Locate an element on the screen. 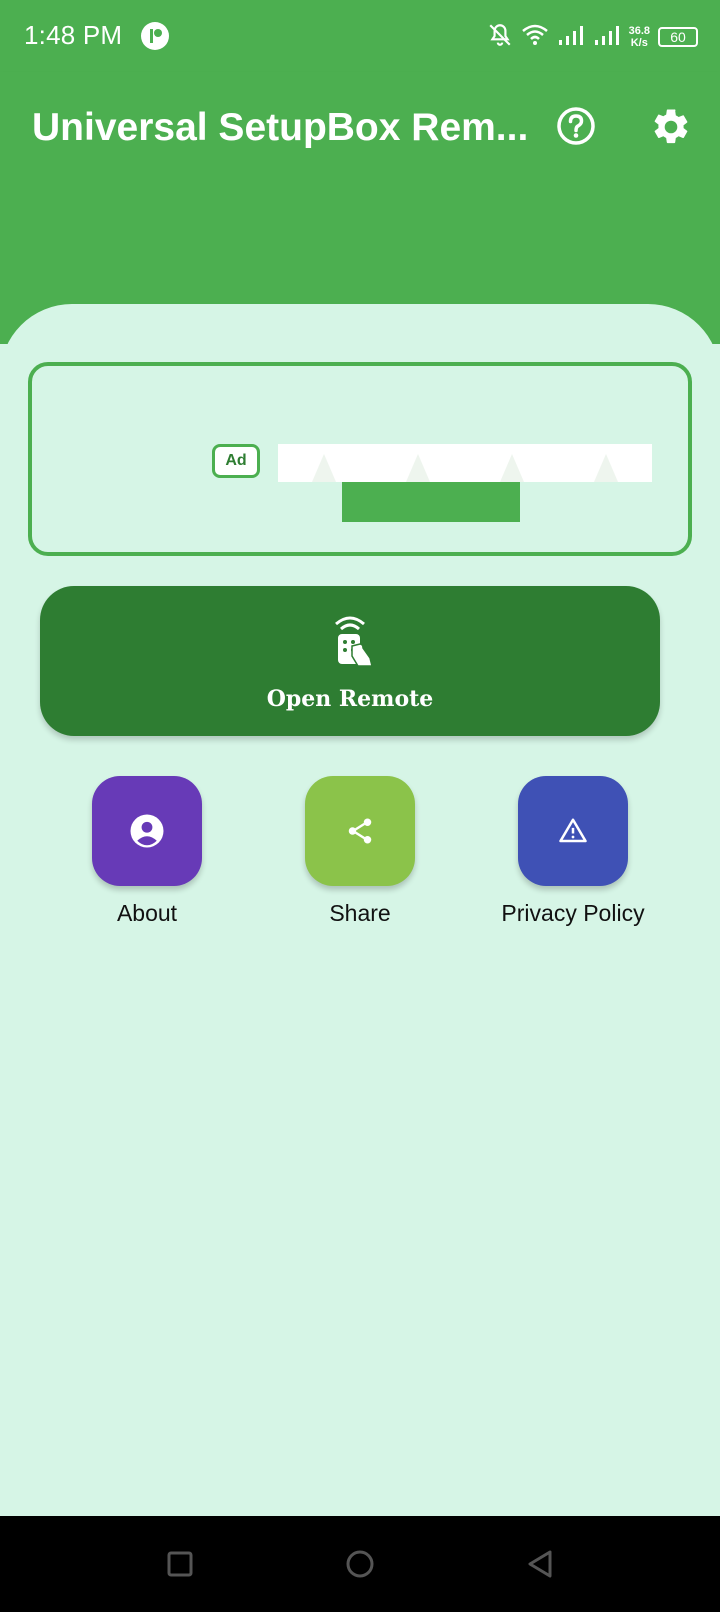 This screenshot has height=1612, width=720. circle-icon is located at coordinates (360, 1564).